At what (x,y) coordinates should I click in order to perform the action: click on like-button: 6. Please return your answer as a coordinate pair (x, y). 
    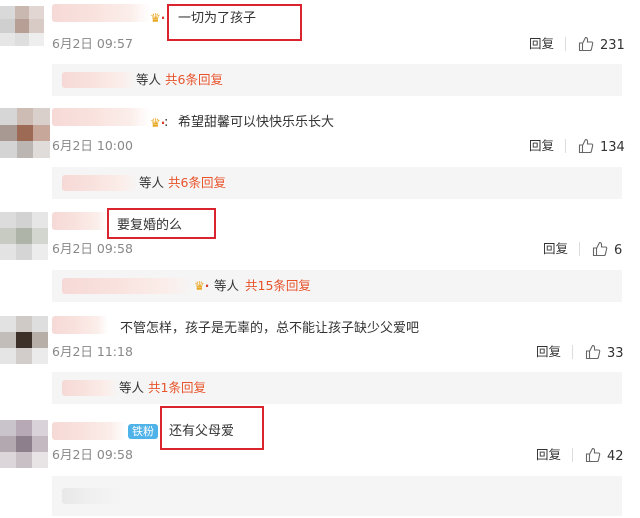
    Looking at the image, I should click on (607, 250).